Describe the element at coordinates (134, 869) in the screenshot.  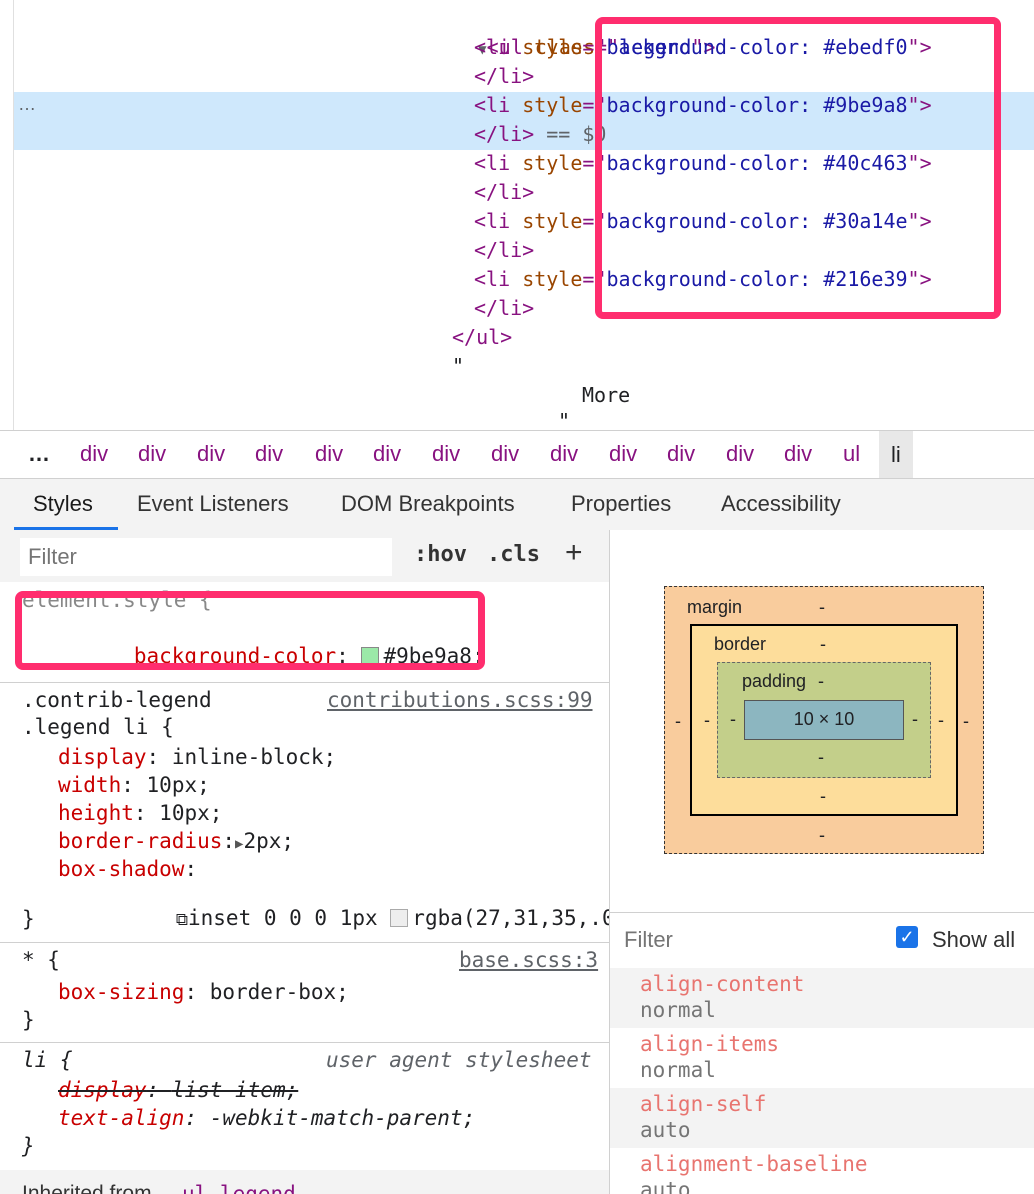
I see `style-declaration: box-shadow:` at that location.